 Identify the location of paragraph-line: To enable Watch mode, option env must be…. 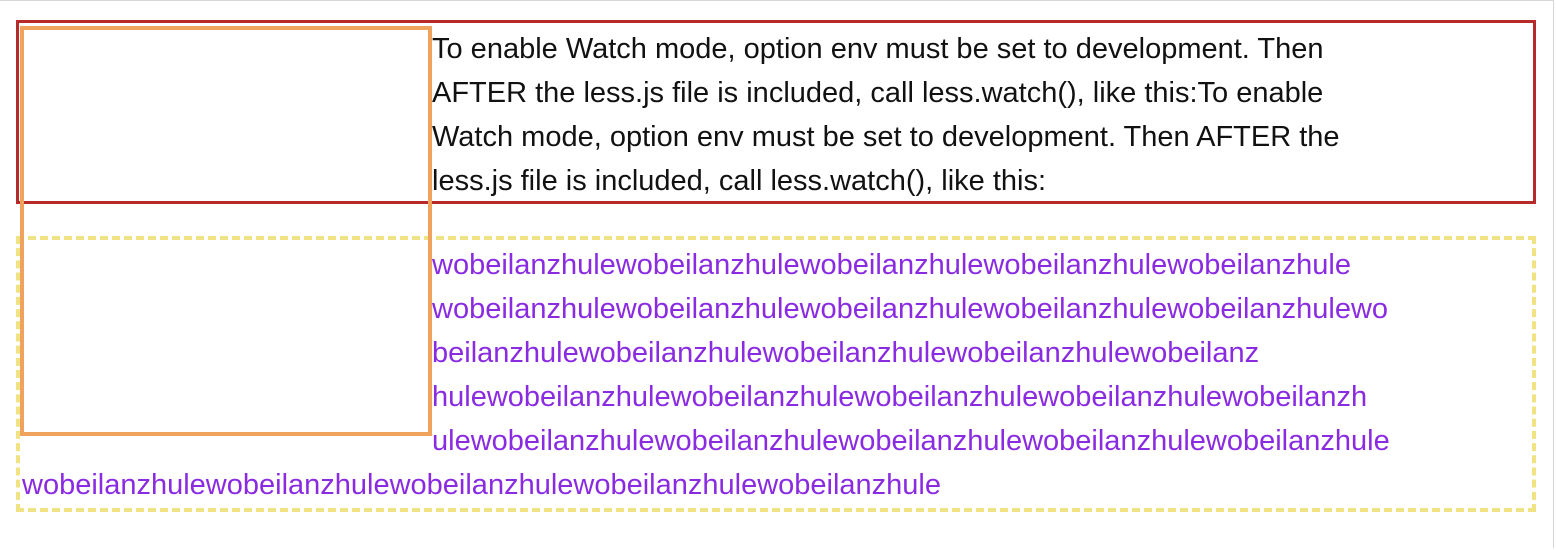
(878, 49).